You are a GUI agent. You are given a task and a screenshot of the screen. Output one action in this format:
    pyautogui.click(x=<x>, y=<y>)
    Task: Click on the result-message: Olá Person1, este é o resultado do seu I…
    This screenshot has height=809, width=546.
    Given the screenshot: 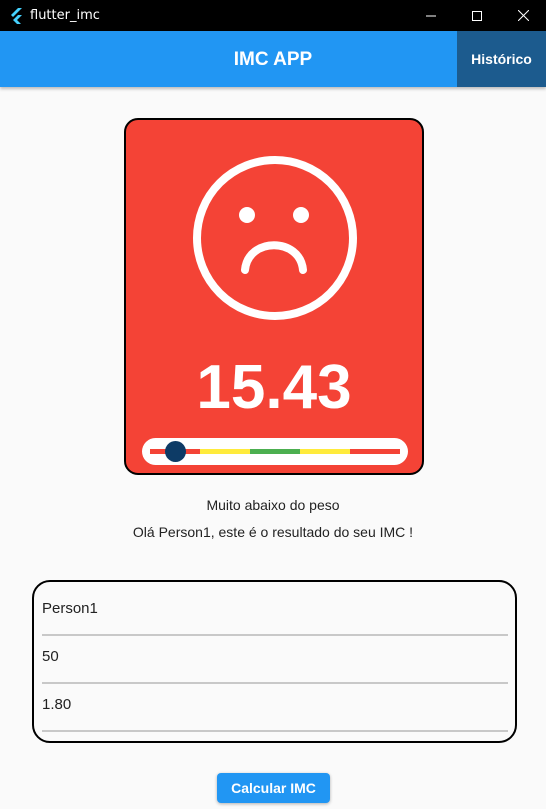 What is the action you would take?
    pyautogui.click(x=273, y=532)
    